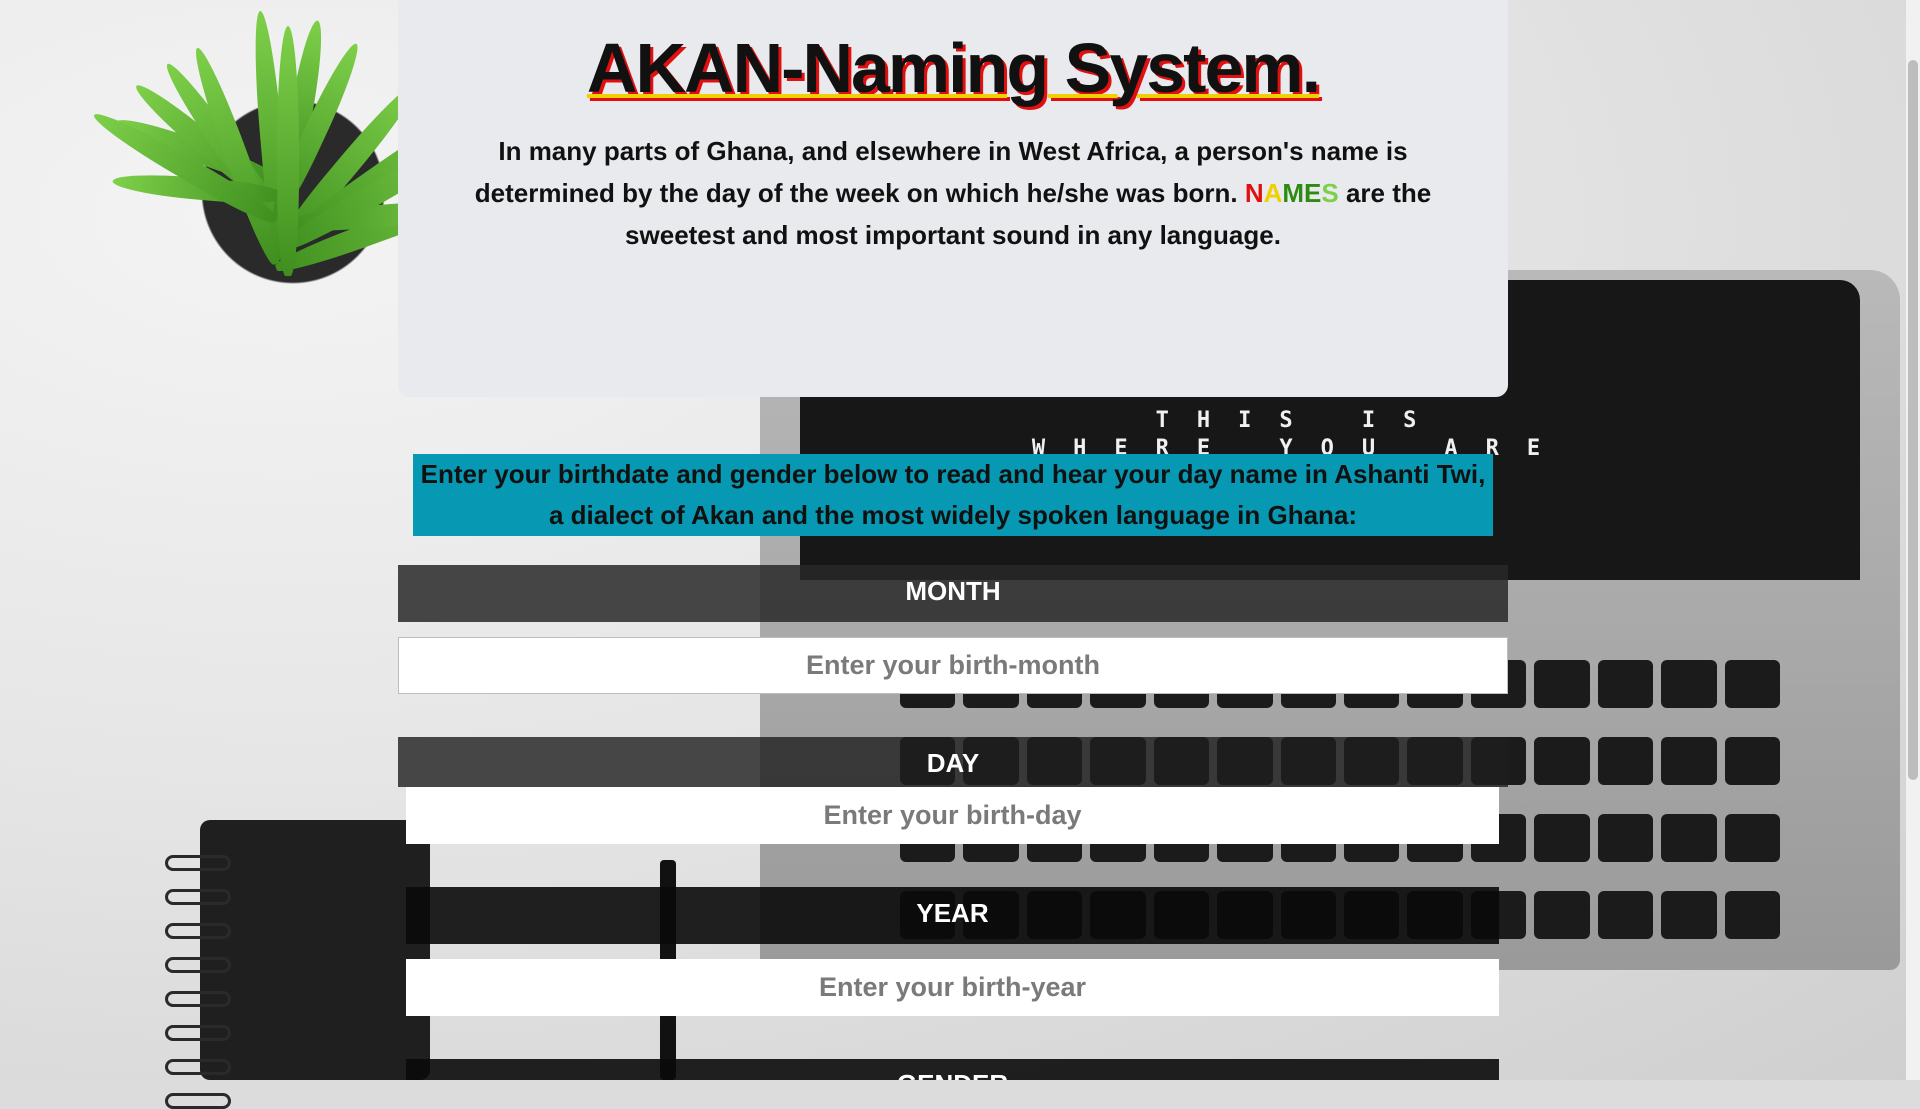 Image resolution: width=1920 pixels, height=1109 pixels. What do you see at coordinates (953, 665) in the screenshot?
I see `birth-month-input` at bounding box center [953, 665].